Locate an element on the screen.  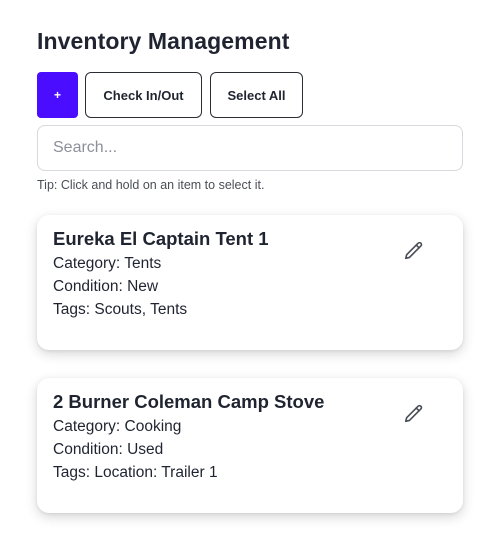
check-in-out-button: Check In/Out is located at coordinates (143, 95).